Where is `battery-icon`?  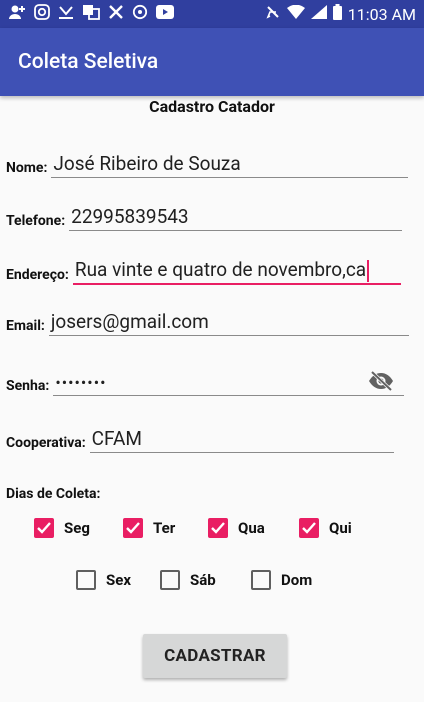 battery-icon is located at coordinates (337, 14).